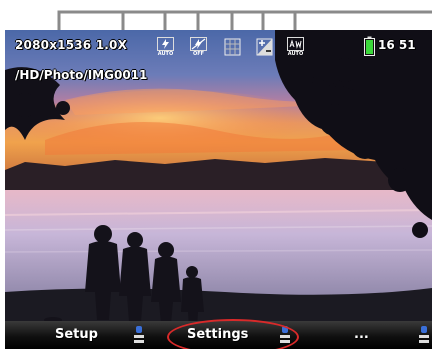 The image size is (432, 349). What do you see at coordinates (264, 47) in the screenshot?
I see `exposure-compensation-icon` at bounding box center [264, 47].